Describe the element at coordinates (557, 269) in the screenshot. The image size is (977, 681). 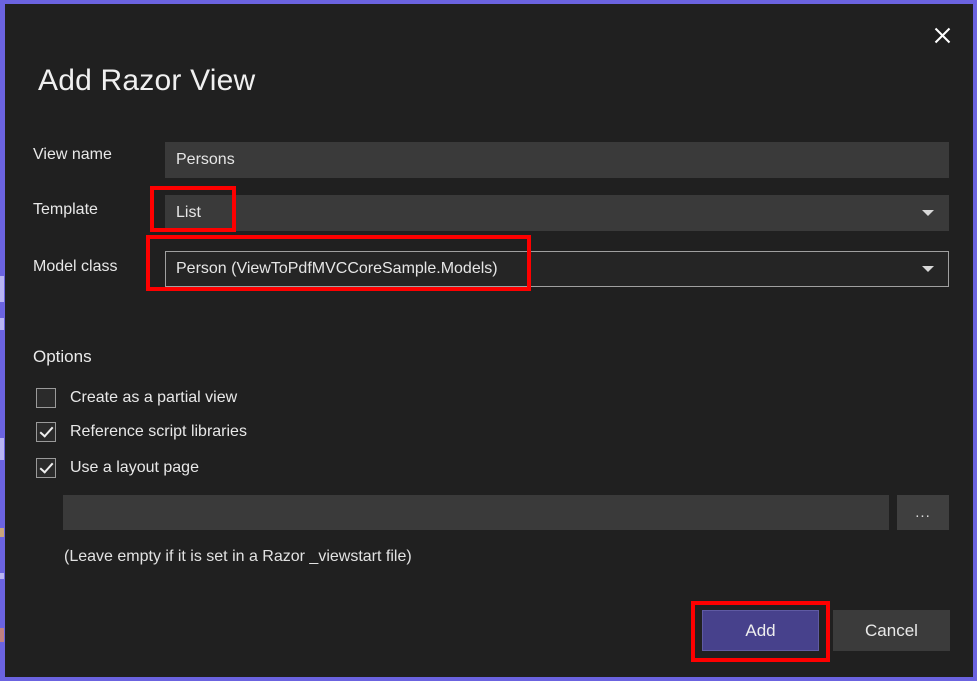
I see `model-class-dropdown: Person (ViewToPdfMVCCoreSample.Models)` at that location.